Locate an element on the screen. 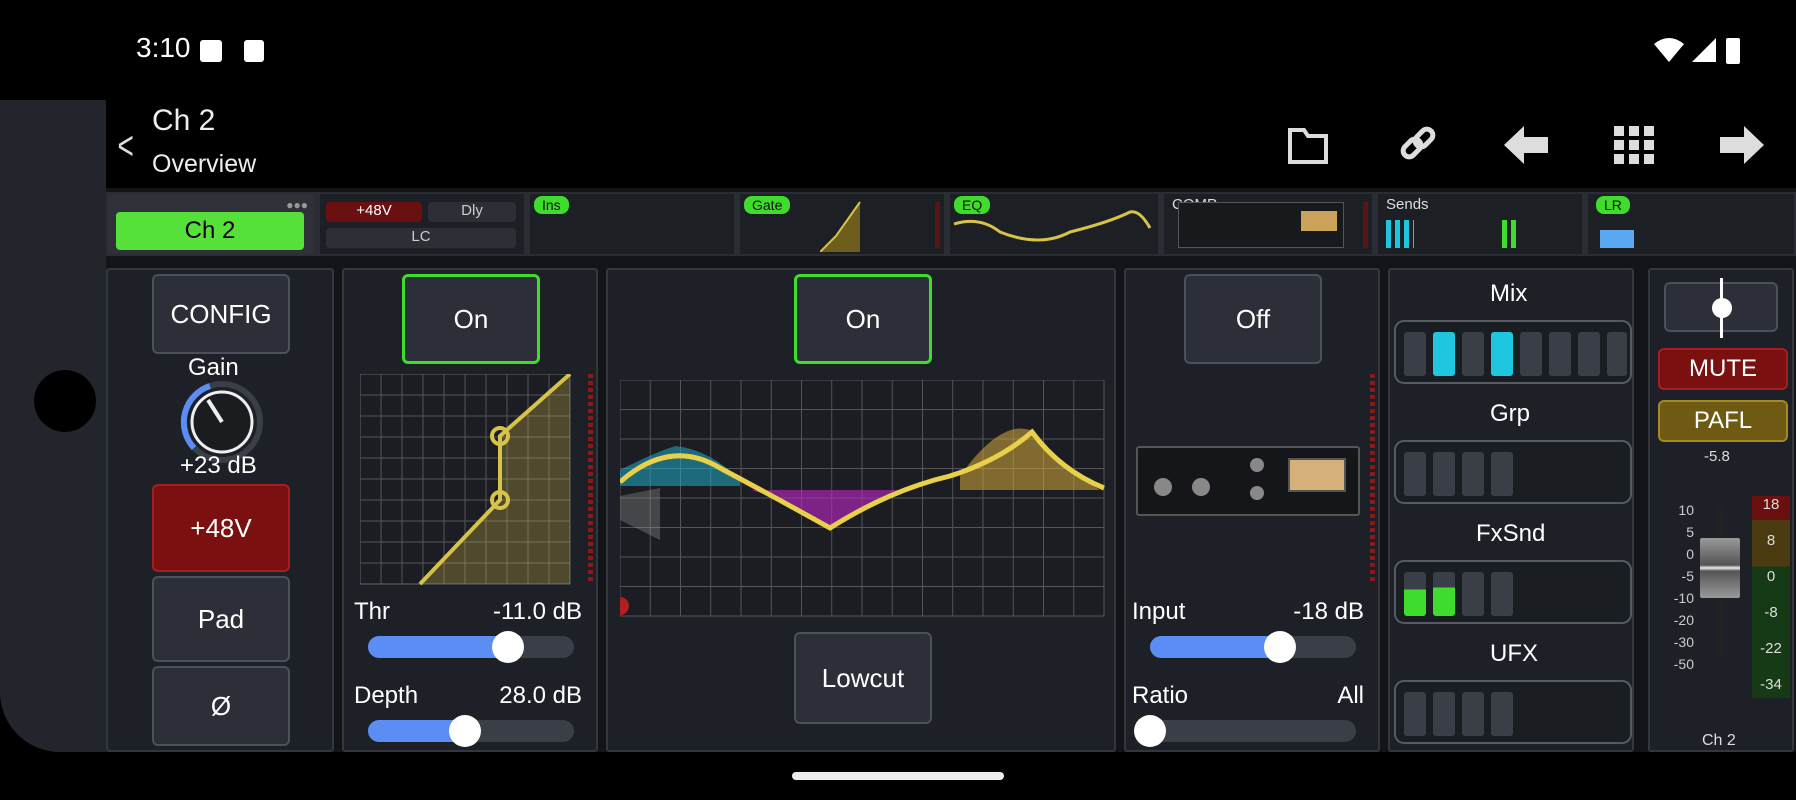  link-icon is located at coordinates (1418, 145).